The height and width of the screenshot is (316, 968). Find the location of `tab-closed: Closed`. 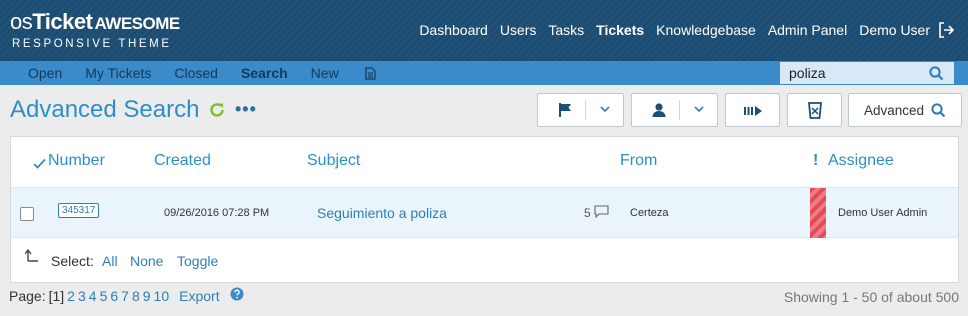

tab-closed: Closed is located at coordinates (196, 74).